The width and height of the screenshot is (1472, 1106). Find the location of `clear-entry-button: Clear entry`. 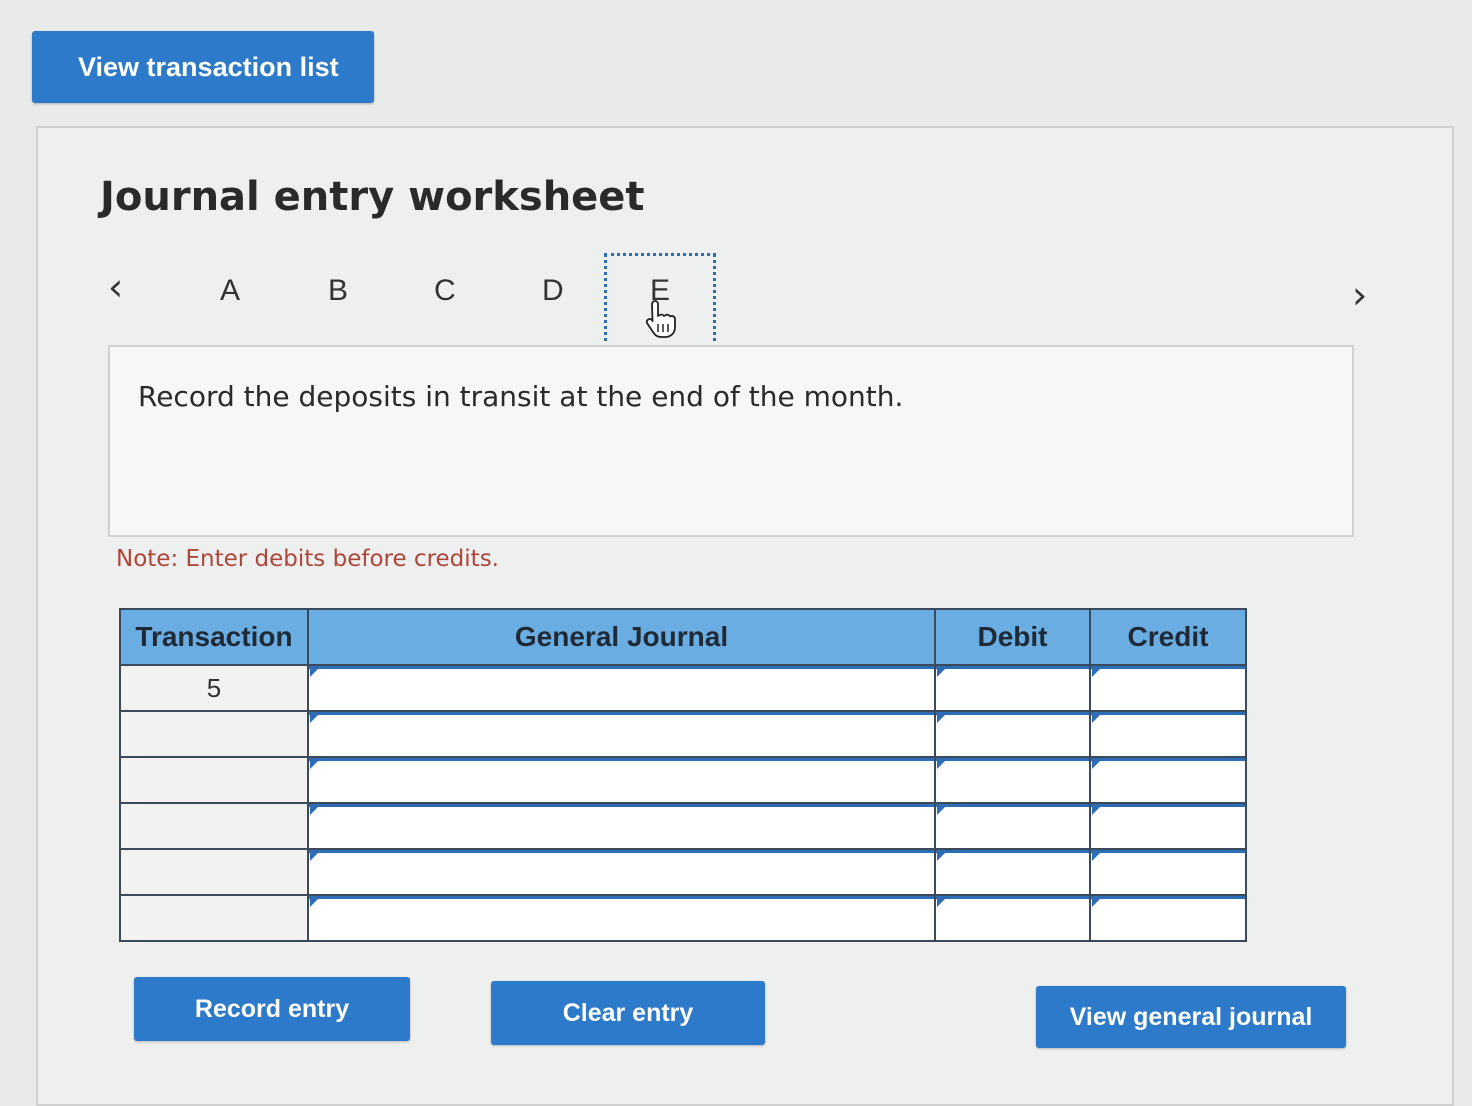

clear-entry-button: Clear entry is located at coordinates (628, 1013).